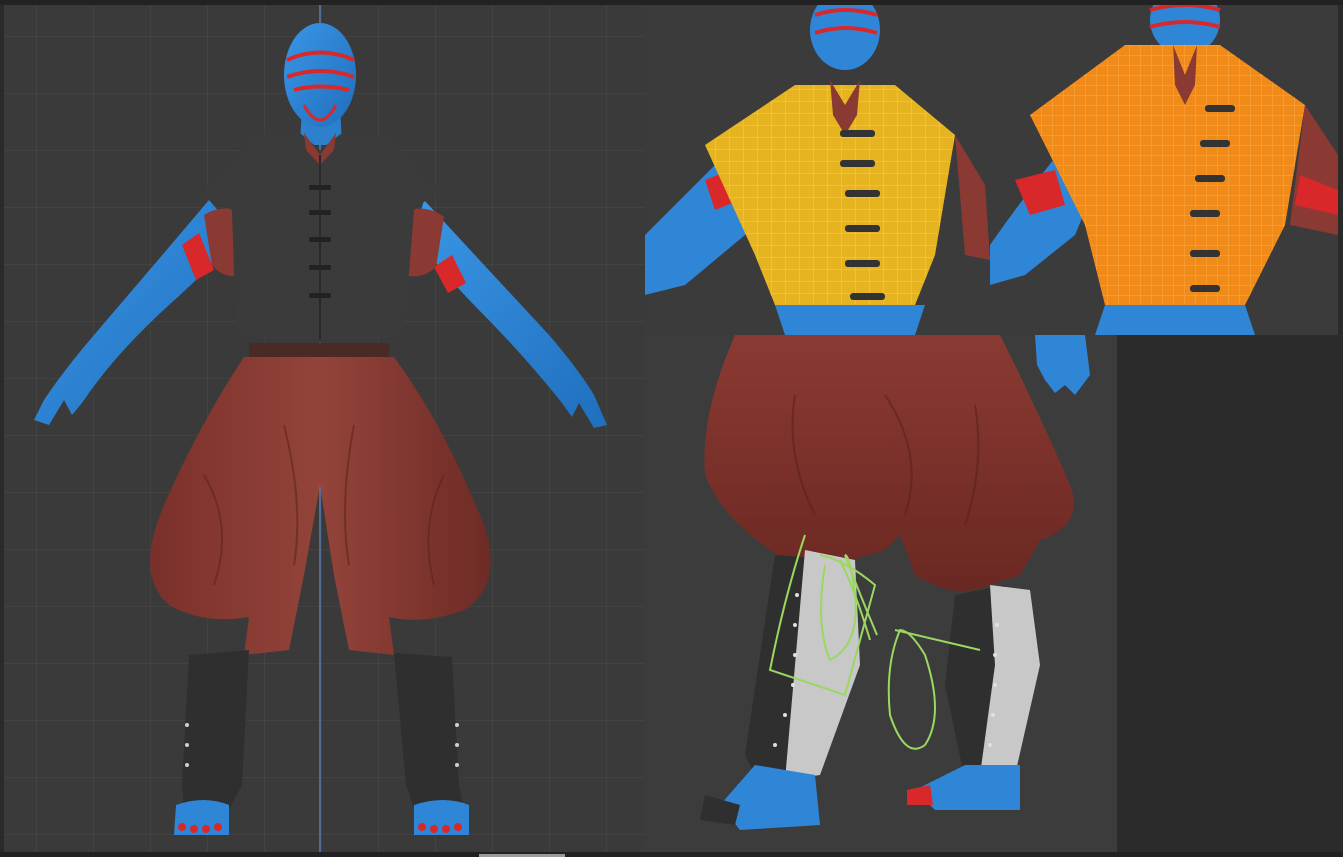 This screenshot has height=857, width=1343. What do you see at coordinates (1230, 593) in the screenshot?
I see `empty-panel` at bounding box center [1230, 593].